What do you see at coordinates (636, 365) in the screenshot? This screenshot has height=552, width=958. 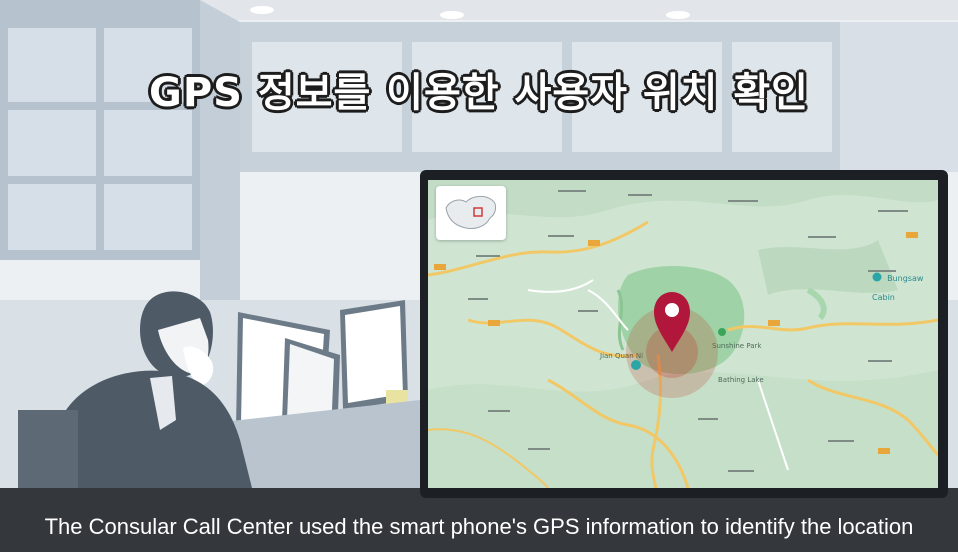 I see `map-poi-icon` at bounding box center [636, 365].